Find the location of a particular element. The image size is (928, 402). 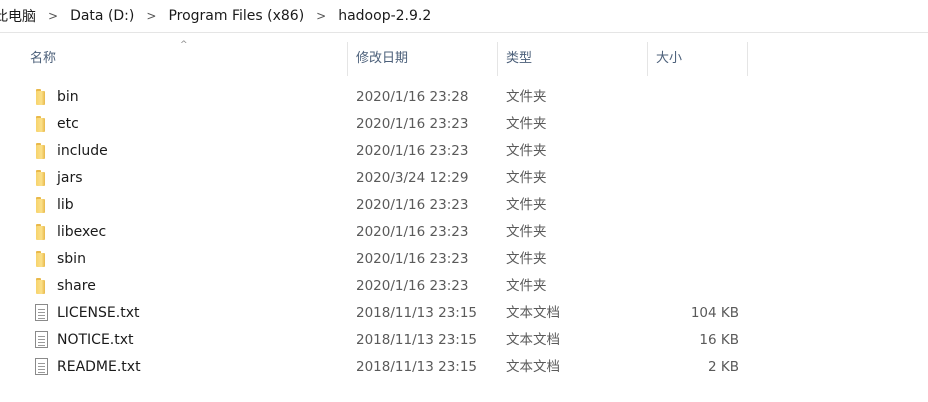

file-name: etc is located at coordinates (68, 124).